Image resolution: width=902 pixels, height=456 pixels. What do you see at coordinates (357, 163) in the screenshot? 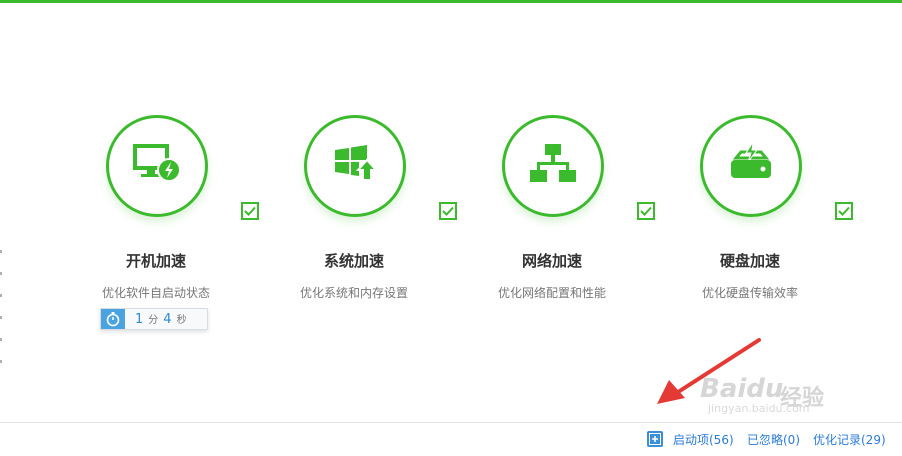
I see `windows-up-icon` at bounding box center [357, 163].